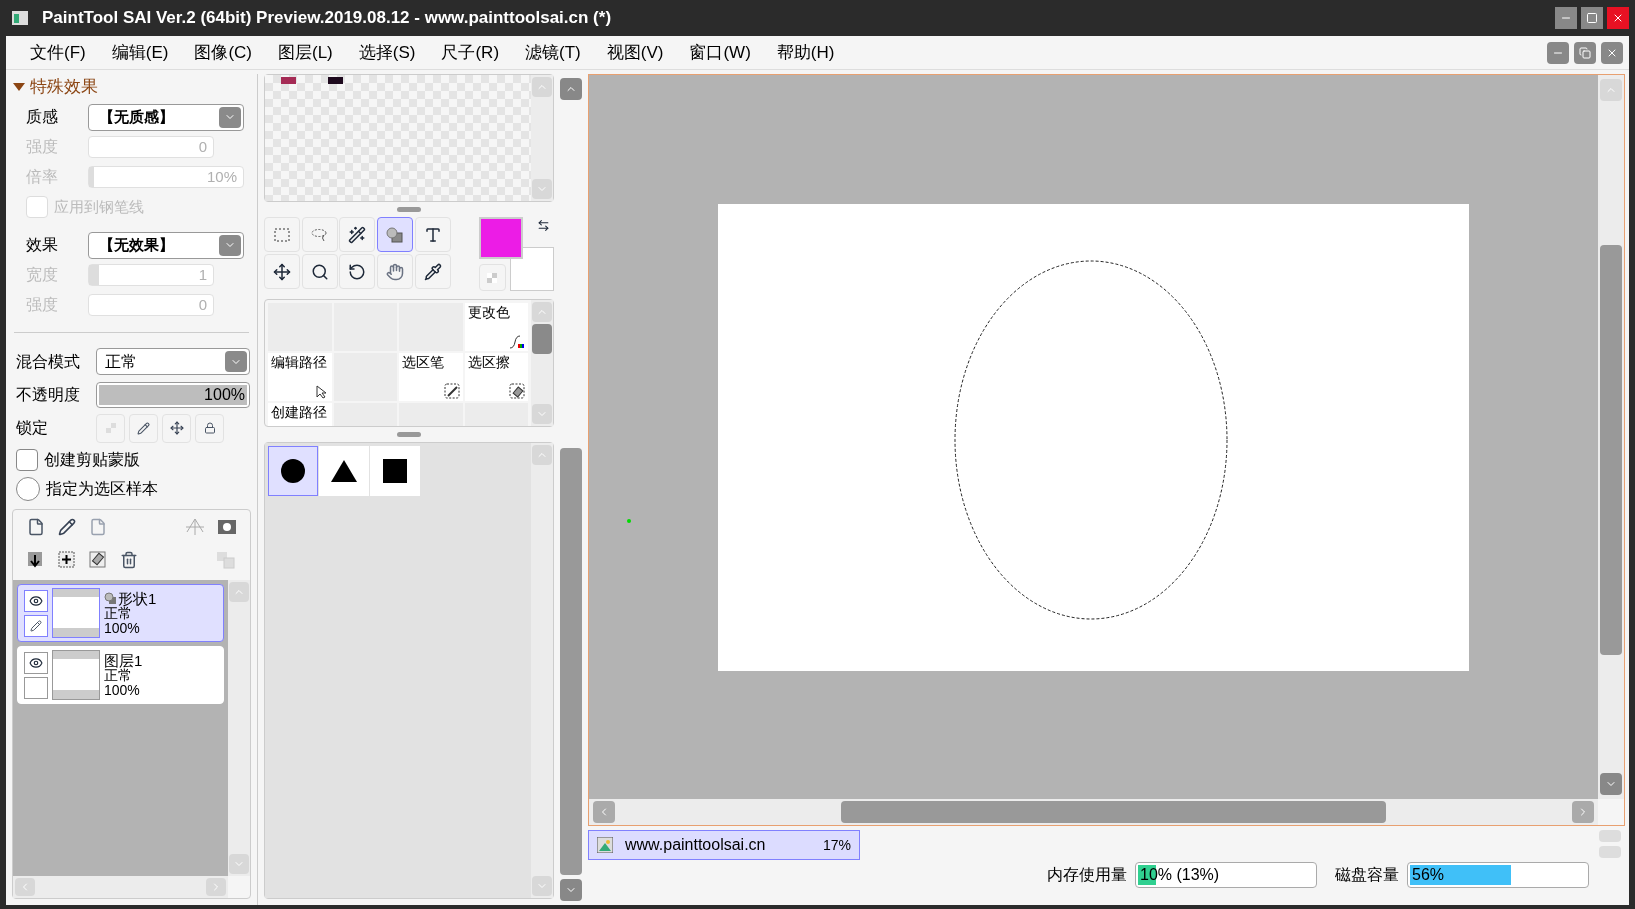  I want to click on dropdown: 正常, so click(173, 361).